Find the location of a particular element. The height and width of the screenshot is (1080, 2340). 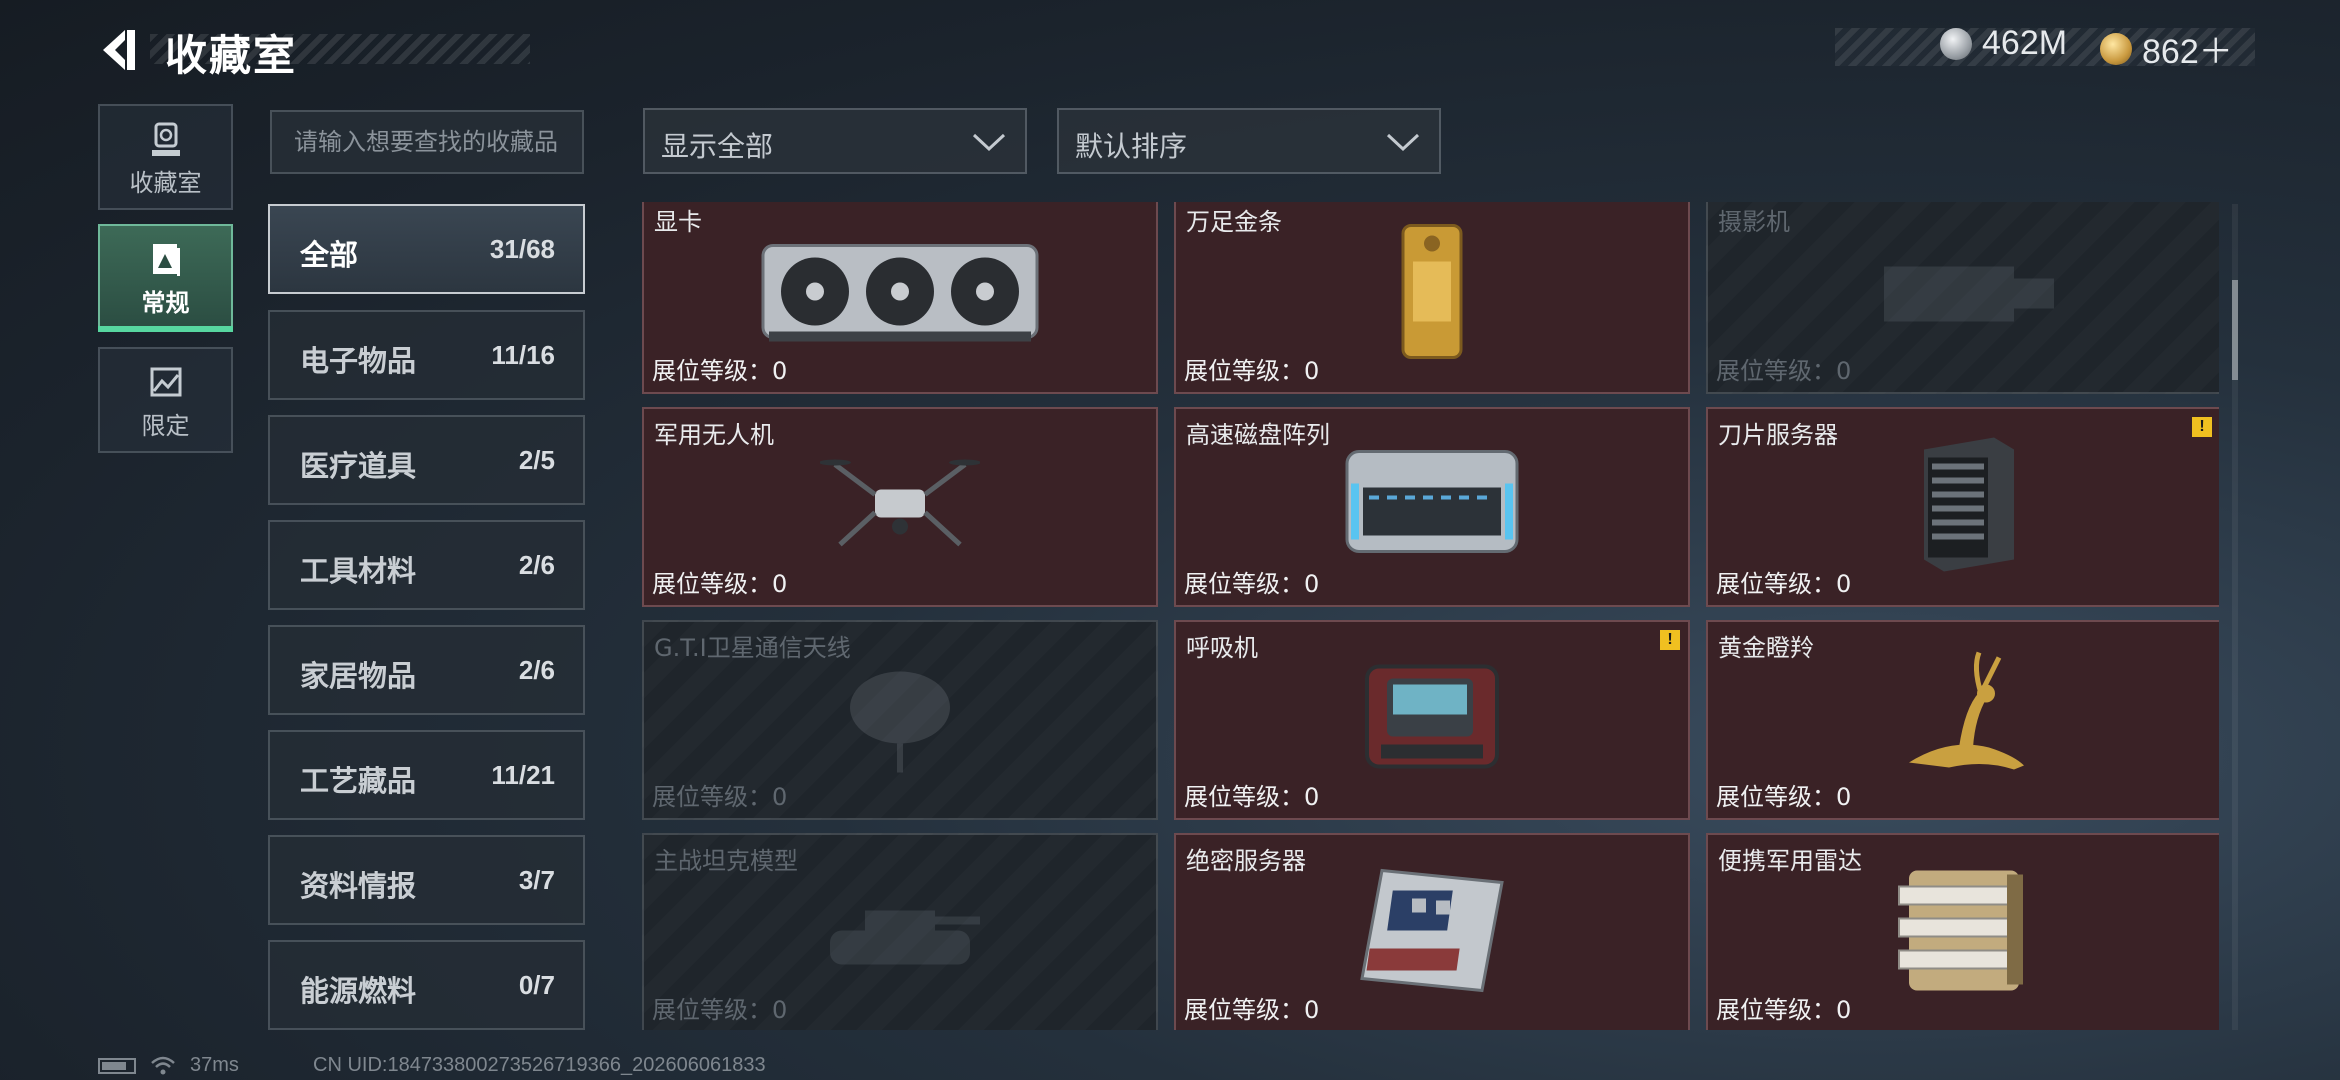

collection-item-card: 主战坦克模型 展位等级：0 is located at coordinates (900, 931).